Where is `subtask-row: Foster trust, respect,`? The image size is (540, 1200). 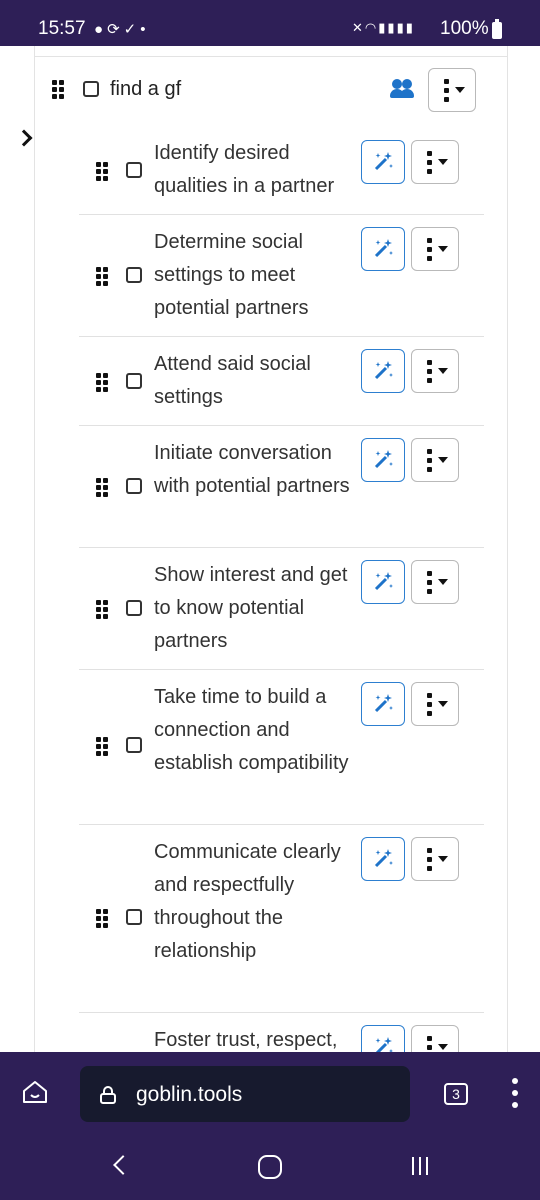 subtask-row: Foster trust, respect, is located at coordinates (281, 1032).